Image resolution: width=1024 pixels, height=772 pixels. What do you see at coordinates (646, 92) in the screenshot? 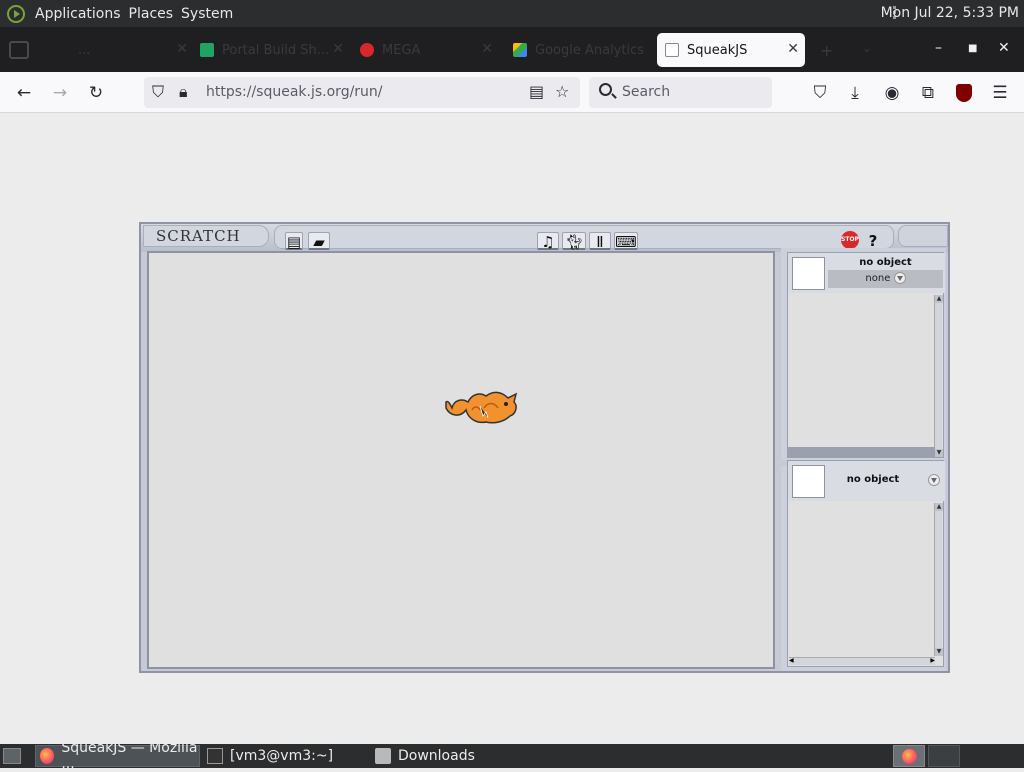
I see `search-placeholder: Search` at bounding box center [646, 92].